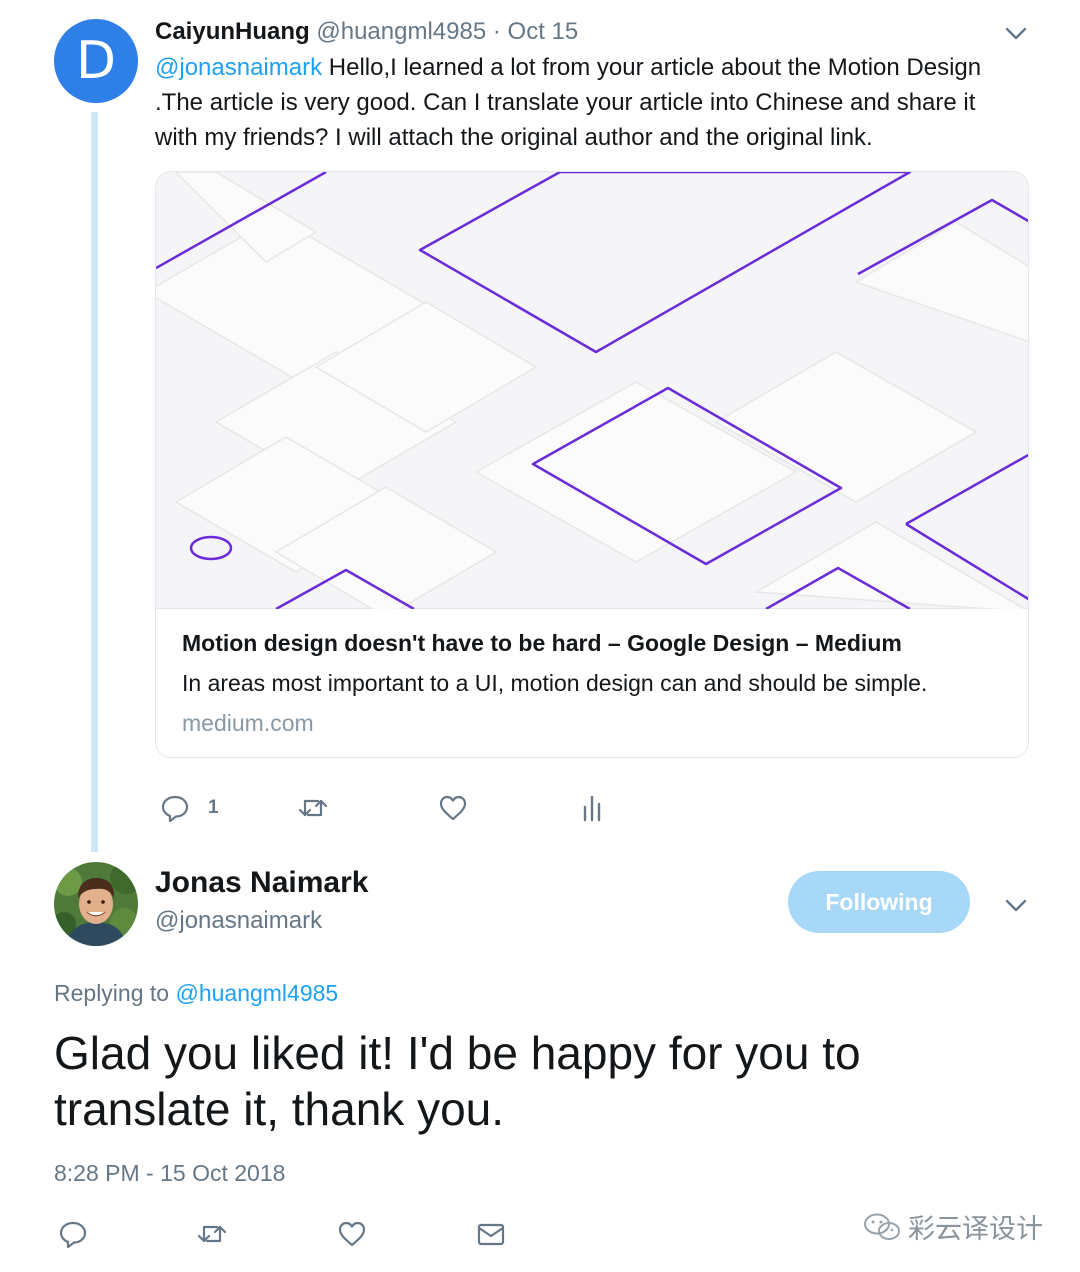 Image resolution: width=1080 pixels, height=1272 pixels. Describe the element at coordinates (256, 993) in the screenshot. I see `replying-handle-link: @huangml4985` at that location.